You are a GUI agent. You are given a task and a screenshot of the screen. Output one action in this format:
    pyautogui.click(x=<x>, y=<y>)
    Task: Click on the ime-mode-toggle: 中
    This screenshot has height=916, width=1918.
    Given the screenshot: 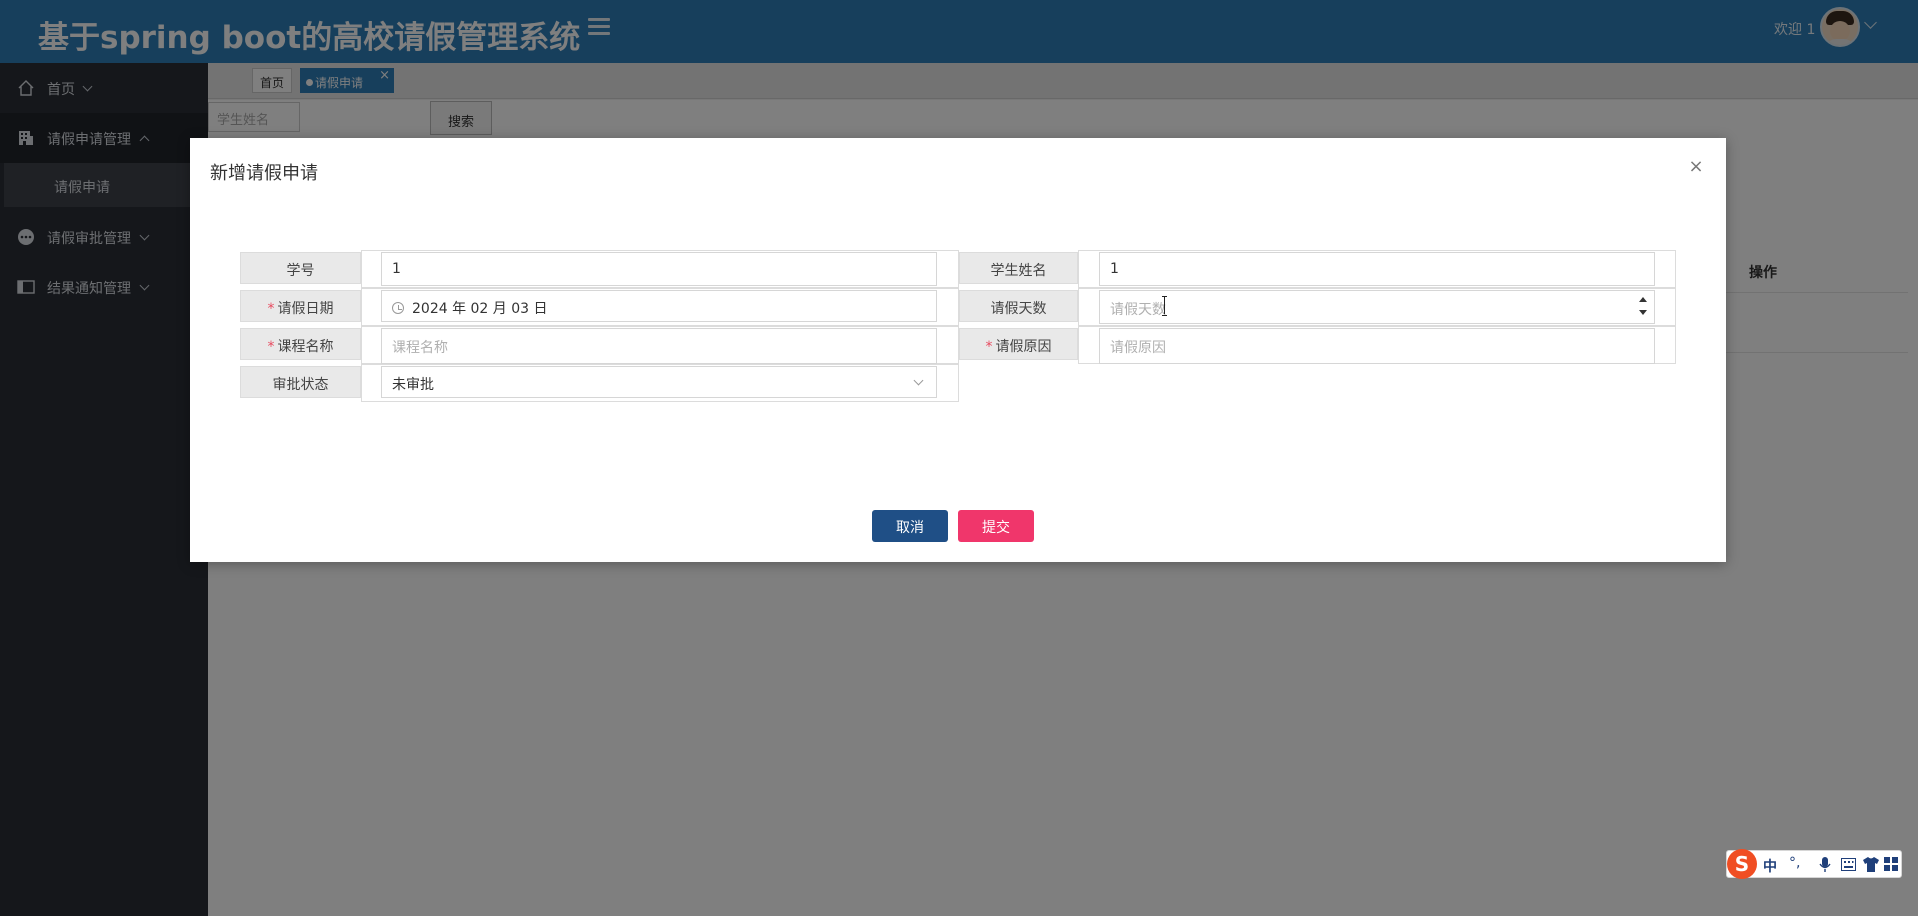 What is the action you would take?
    pyautogui.click(x=1770, y=866)
    